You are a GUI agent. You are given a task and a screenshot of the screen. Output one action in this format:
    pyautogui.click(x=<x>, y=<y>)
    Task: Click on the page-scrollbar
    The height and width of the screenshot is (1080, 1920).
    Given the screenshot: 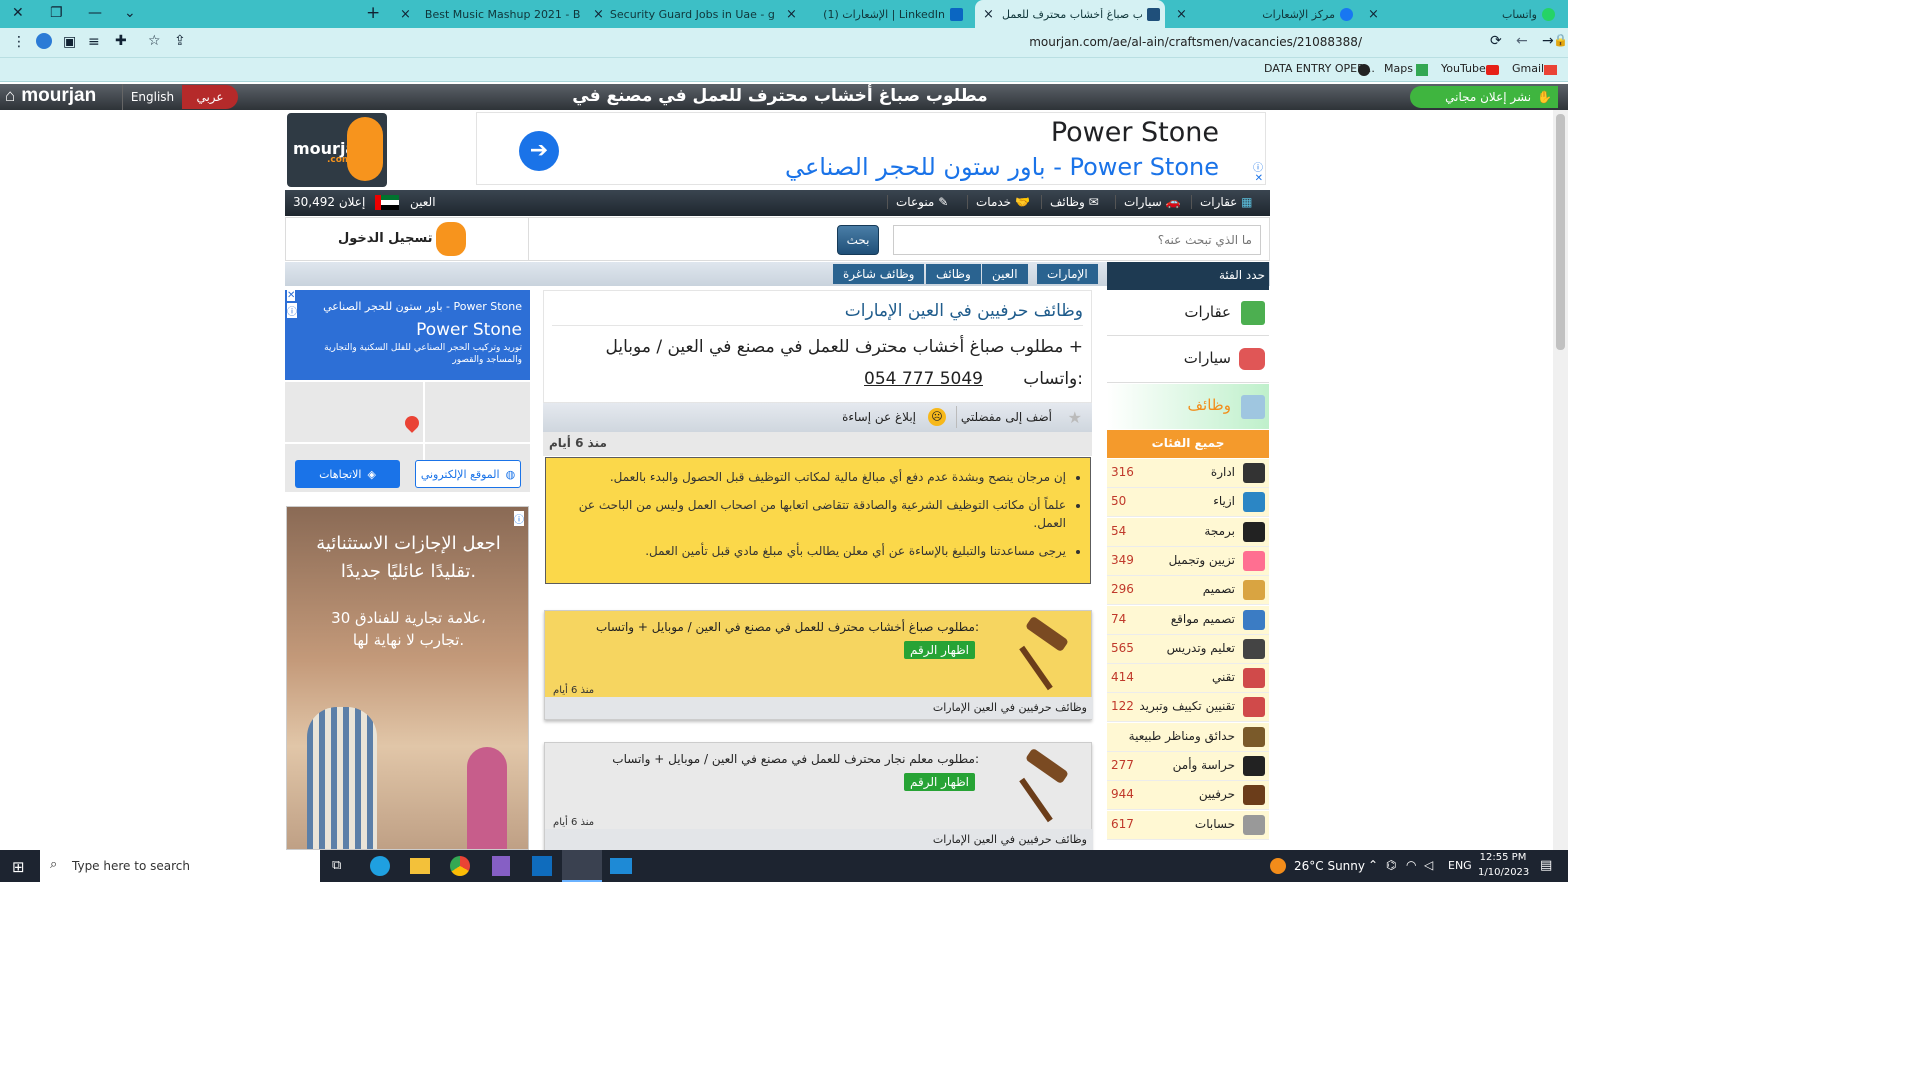 What is the action you would take?
    pyautogui.click(x=1560, y=480)
    